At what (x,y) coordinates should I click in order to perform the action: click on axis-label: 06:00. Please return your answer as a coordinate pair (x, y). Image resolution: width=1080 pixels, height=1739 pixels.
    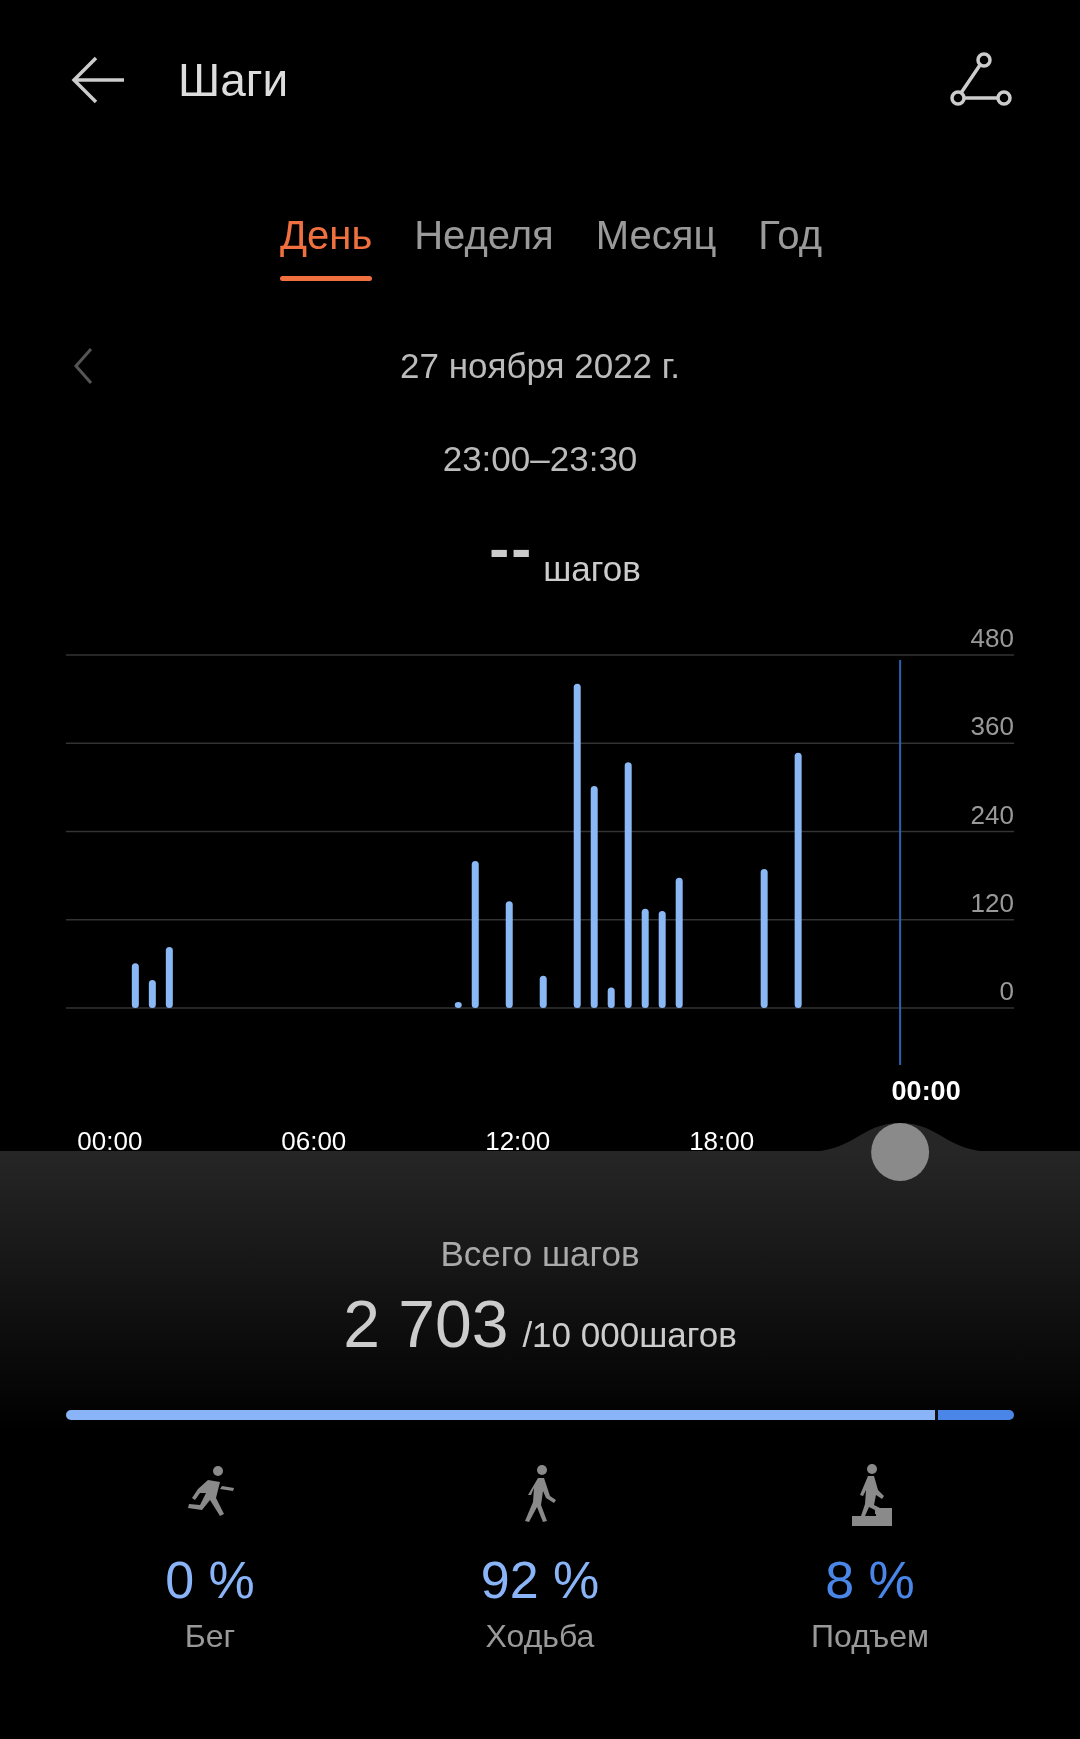
    Looking at the image, I should click on (314, 1138).